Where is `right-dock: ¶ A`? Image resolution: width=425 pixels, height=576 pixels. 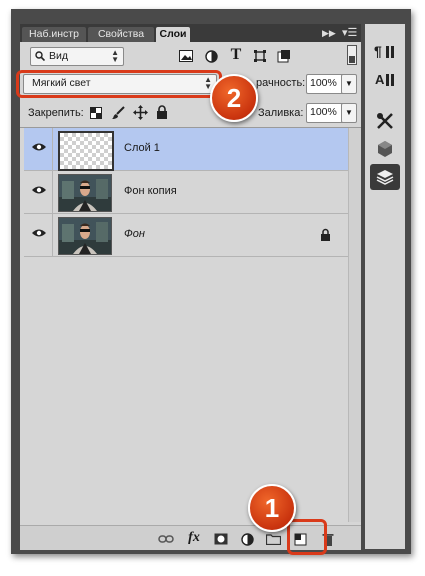 right-dock: ¶ A is located at coordinates (385, 286).